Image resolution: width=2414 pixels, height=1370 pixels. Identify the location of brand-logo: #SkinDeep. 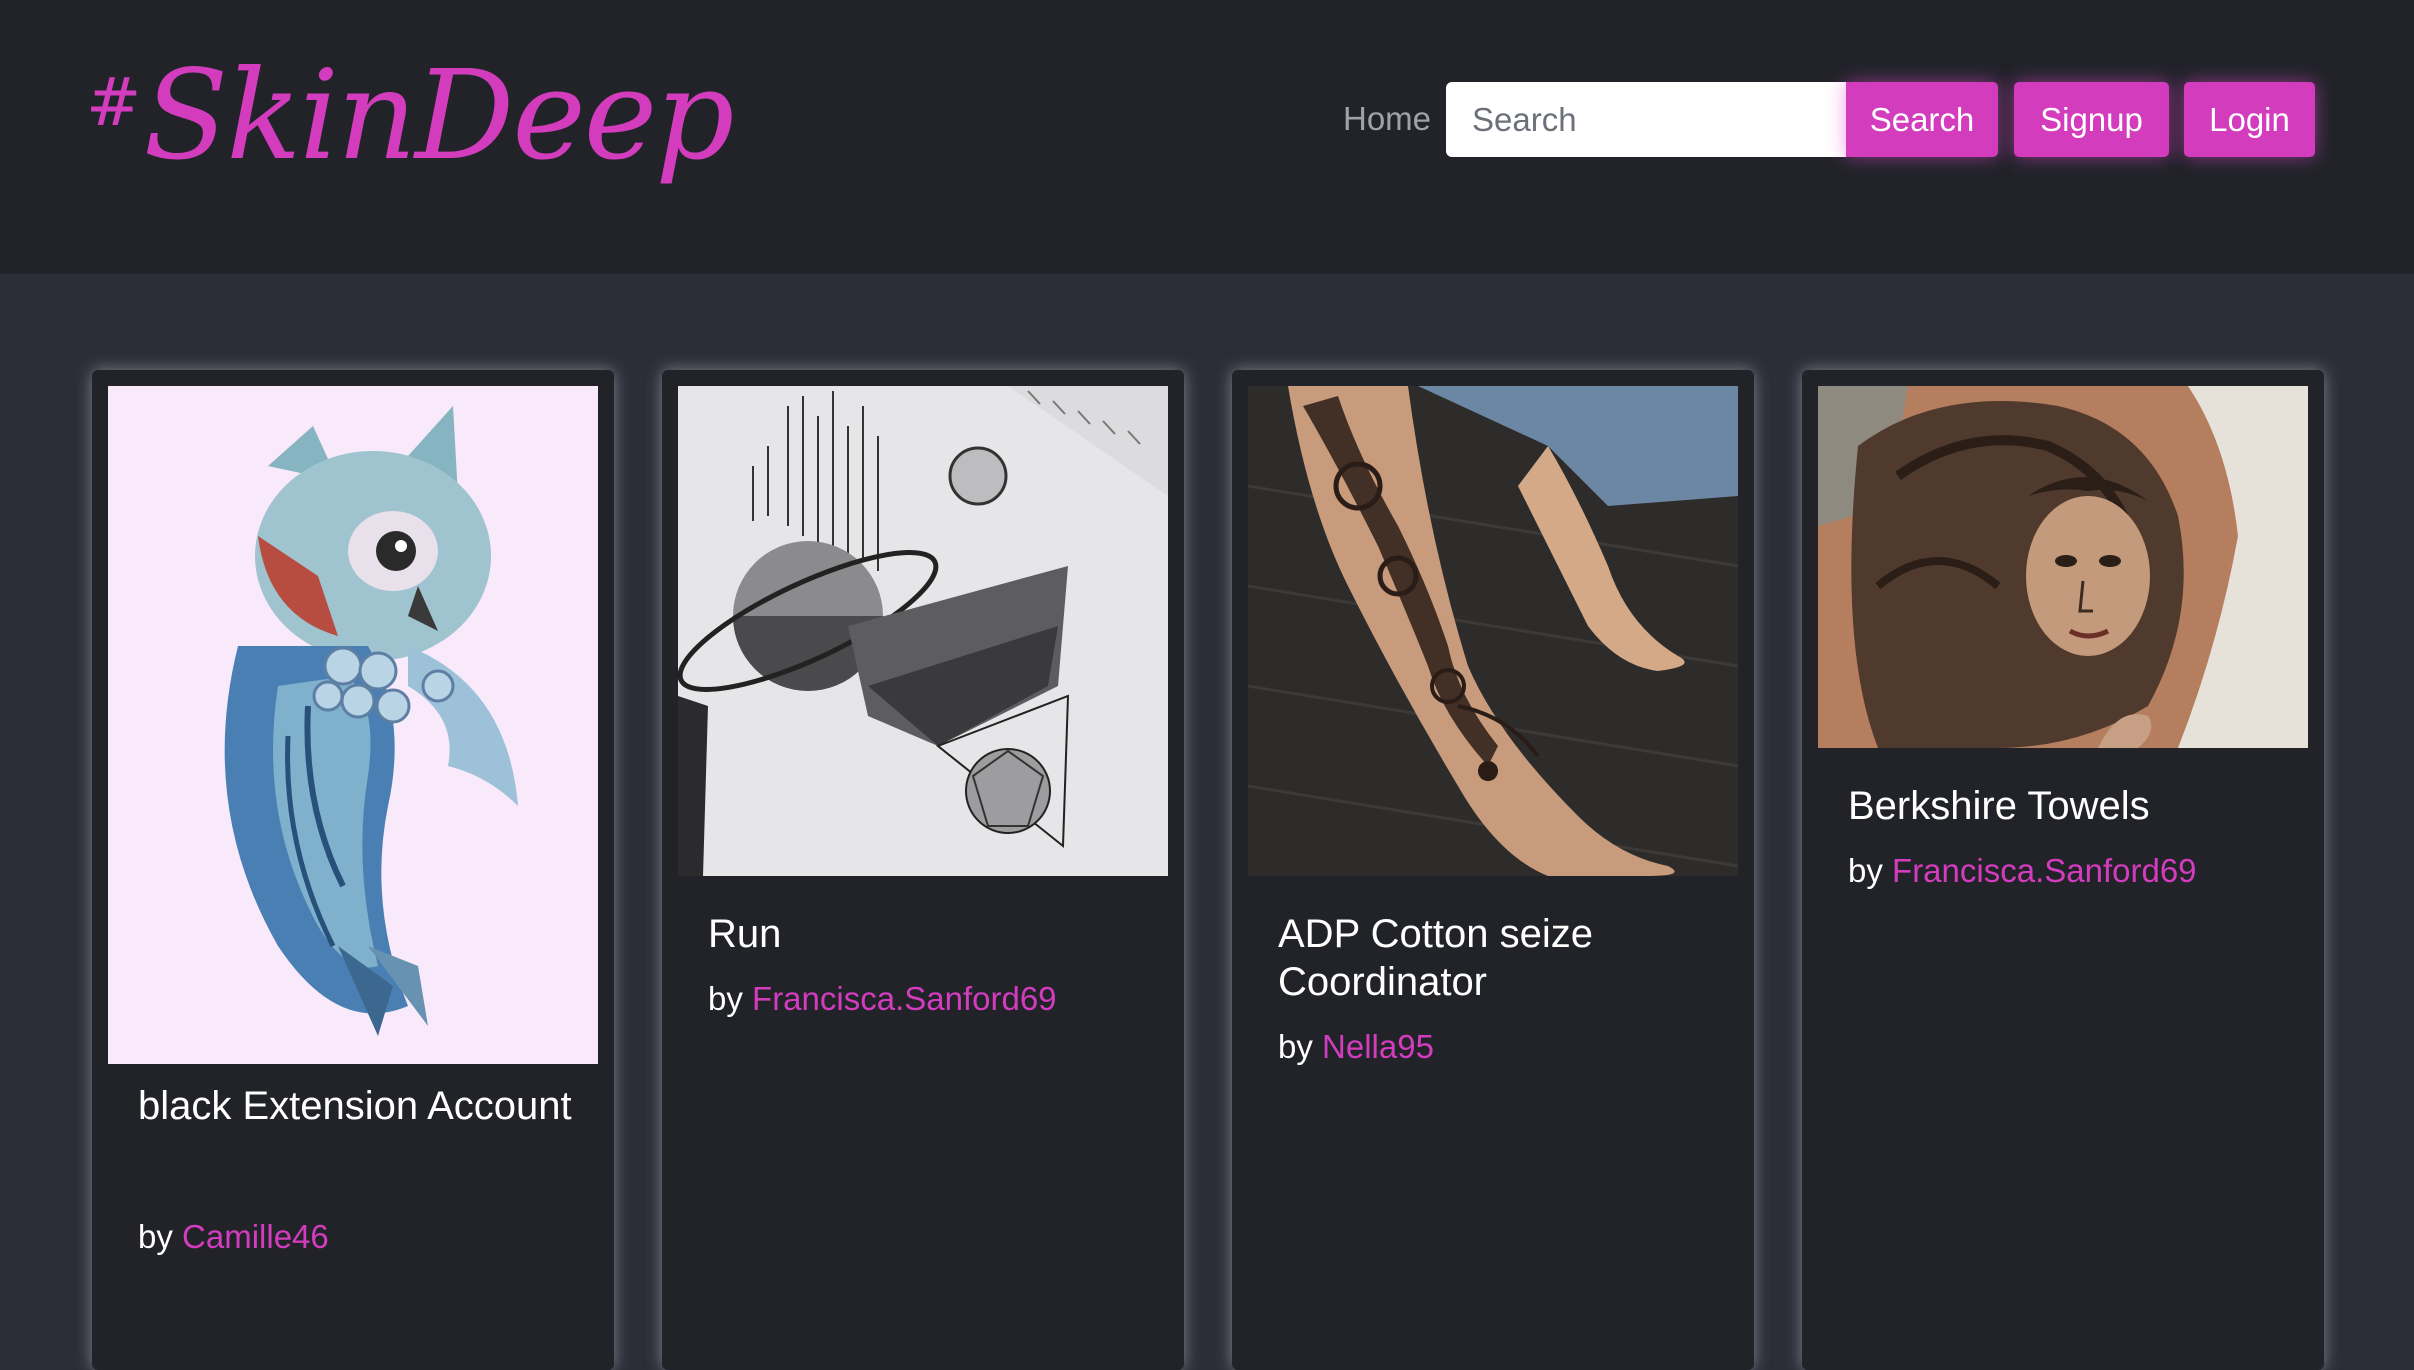
(410, 116).